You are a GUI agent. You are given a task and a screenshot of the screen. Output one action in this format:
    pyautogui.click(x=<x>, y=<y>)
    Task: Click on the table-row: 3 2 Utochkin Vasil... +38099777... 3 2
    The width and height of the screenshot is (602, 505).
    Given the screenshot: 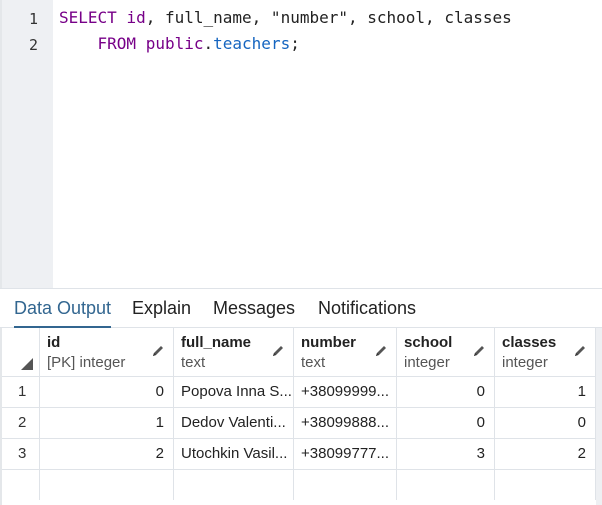 What is the action you would take?
    pyautogui.click(x=299, y=454)
    